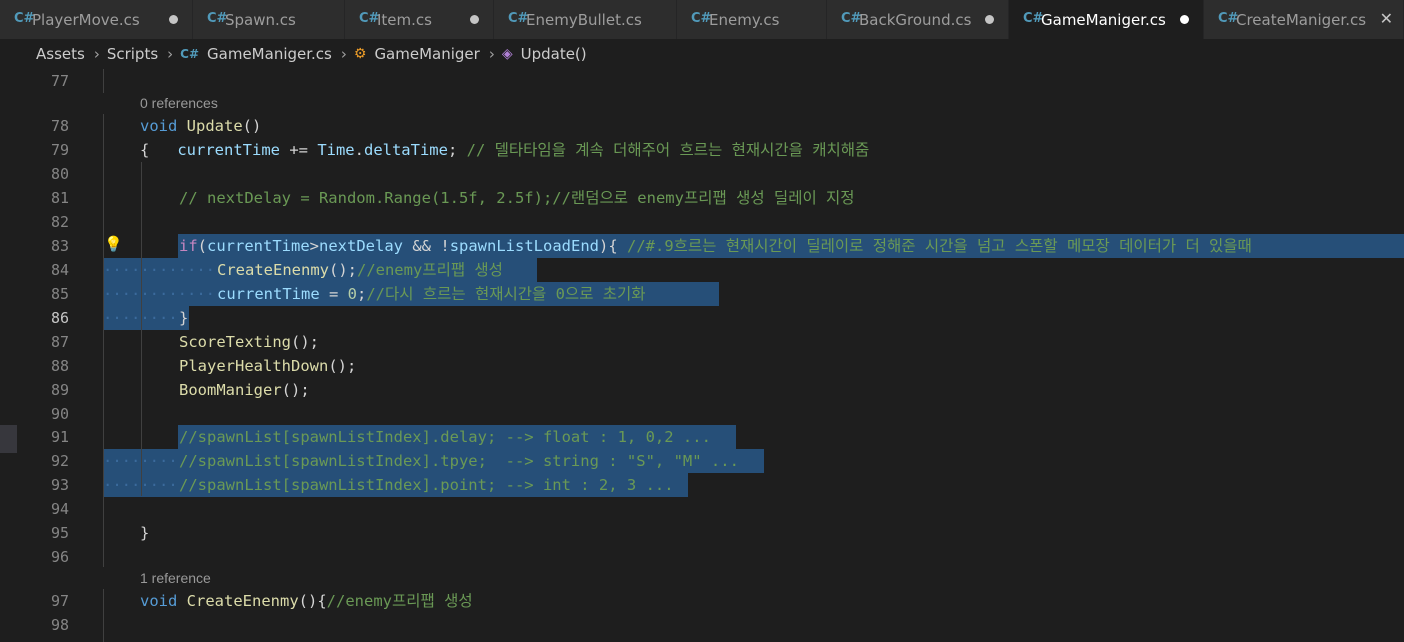 This screenshot has height=642, width=1404. I want to click on line-number: 87, so click(59, 342).